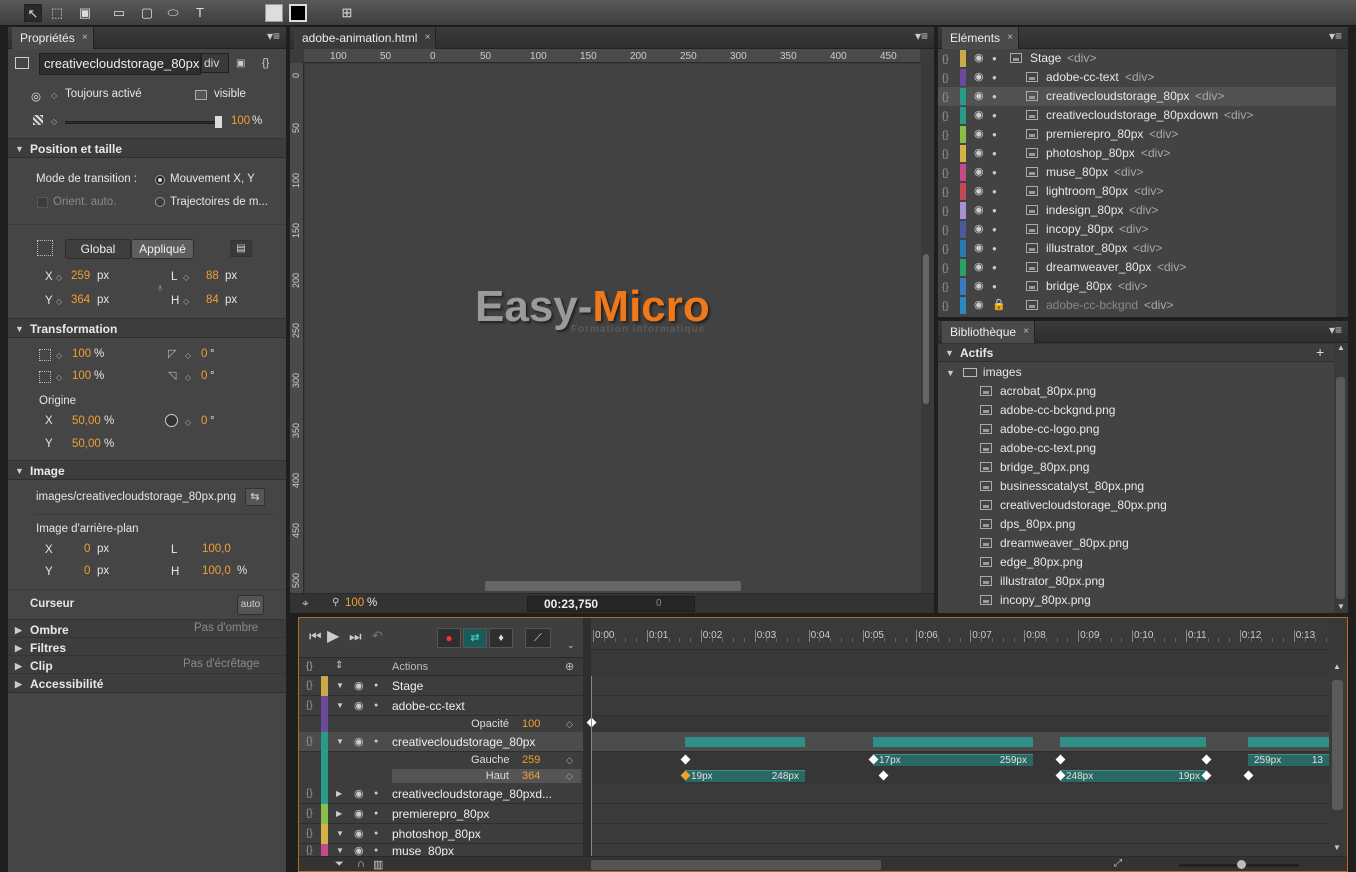  Describe the element at coordinates (441, 686) in the screenshot. I see `timeline-element-row: {} ▼ ◉ ● Stage` at that location.